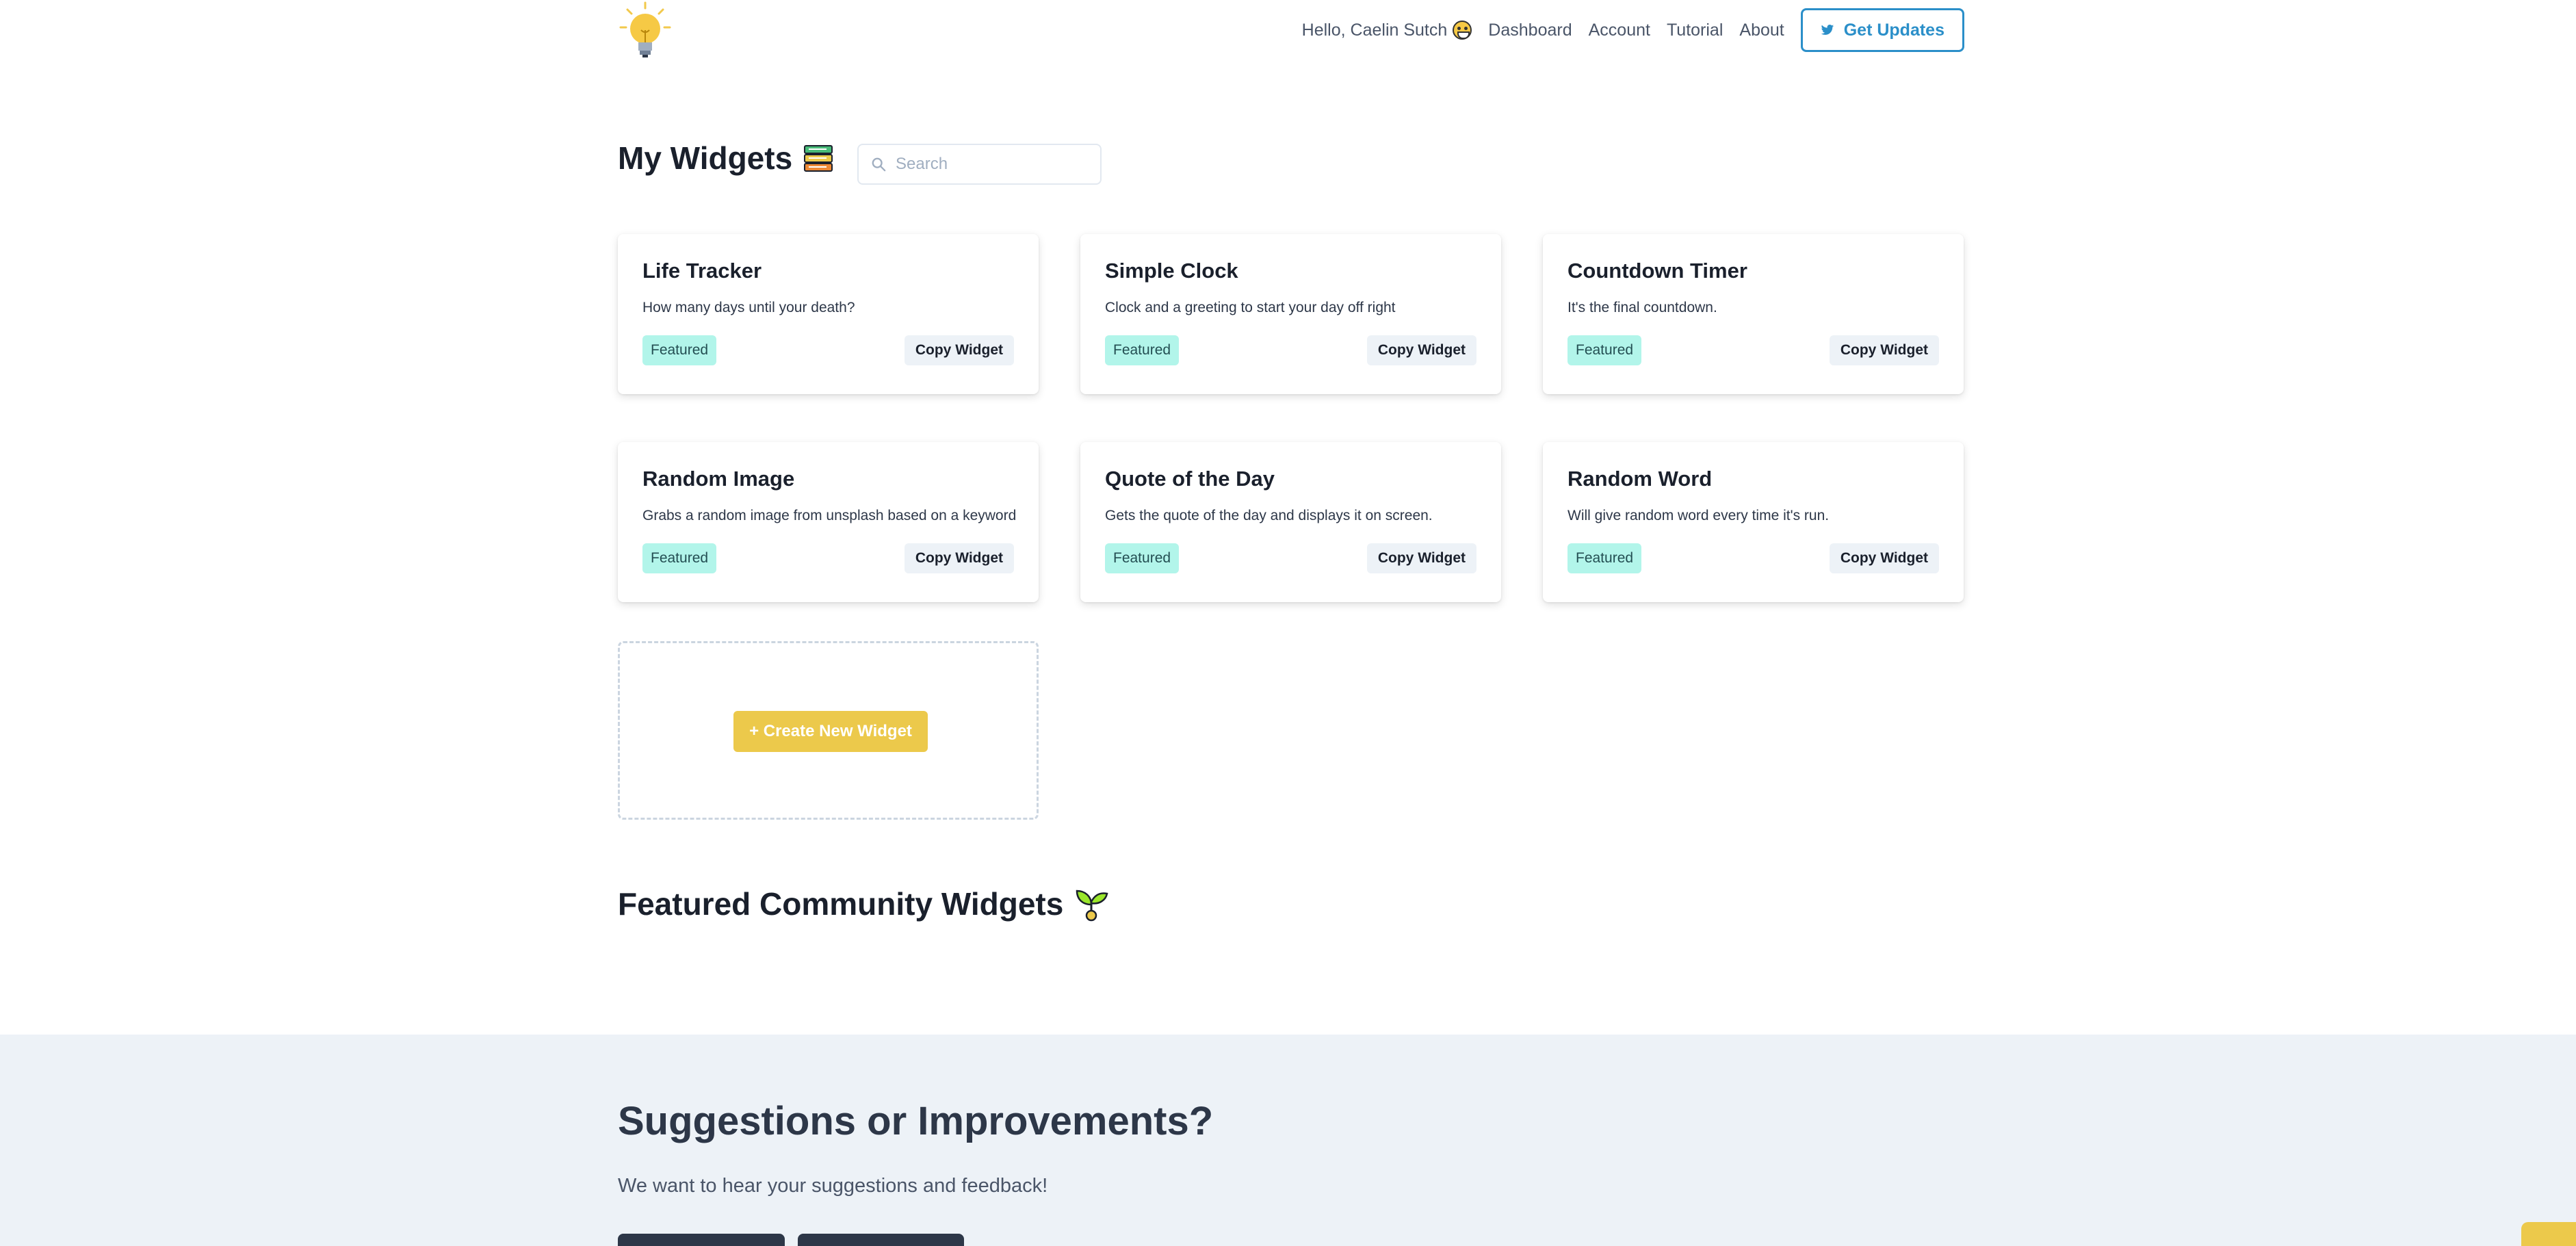 The height and width of the screenshot is (1246, 2576). What do you see at coordinates (1640, 479) in the screenshot?
I see `widget-title: Random Word` at bounding box center [1640, 479].